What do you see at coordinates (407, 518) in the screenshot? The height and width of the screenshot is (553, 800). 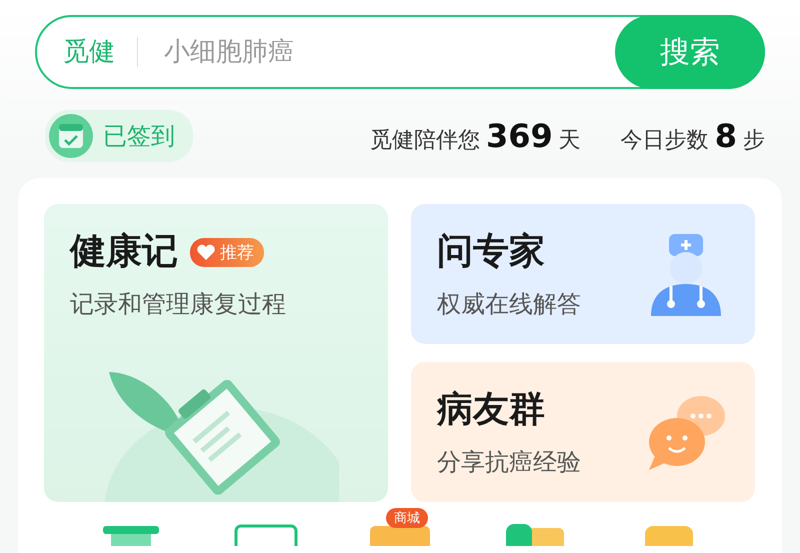 I see `mall-badge: 商城` at bounding box center [407, 518].